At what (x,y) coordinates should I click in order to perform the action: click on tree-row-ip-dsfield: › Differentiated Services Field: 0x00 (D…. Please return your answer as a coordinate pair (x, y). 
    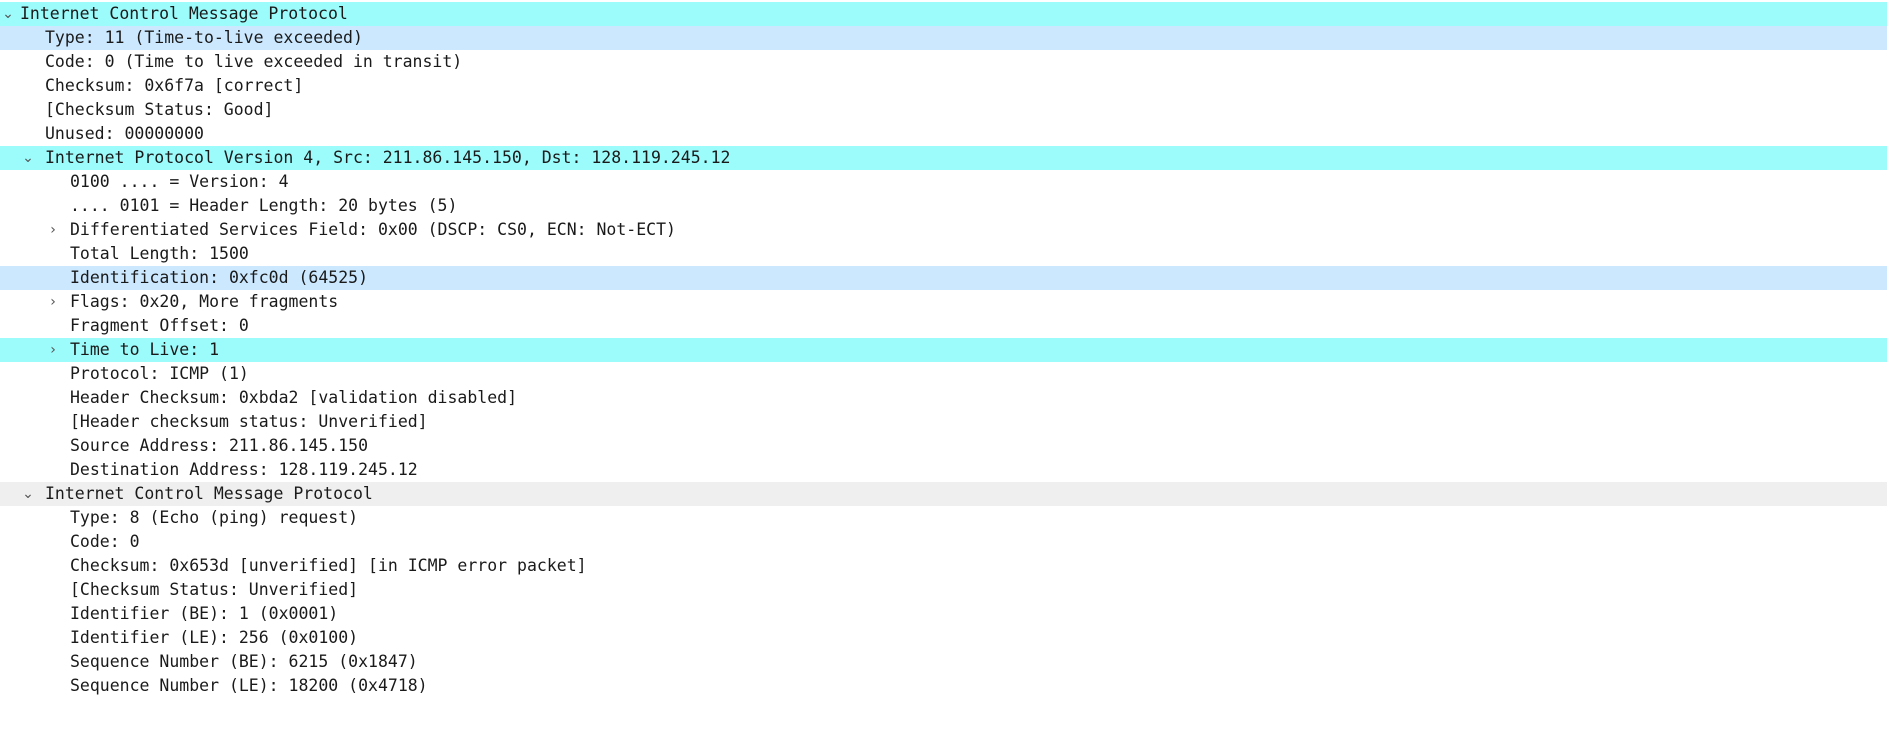
    Looking at the image, I should click on (943, 230).